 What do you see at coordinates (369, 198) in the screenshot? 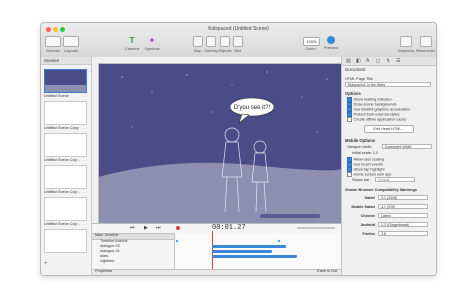
I see `browser-name: Safari` at bounding box center [369, 198].